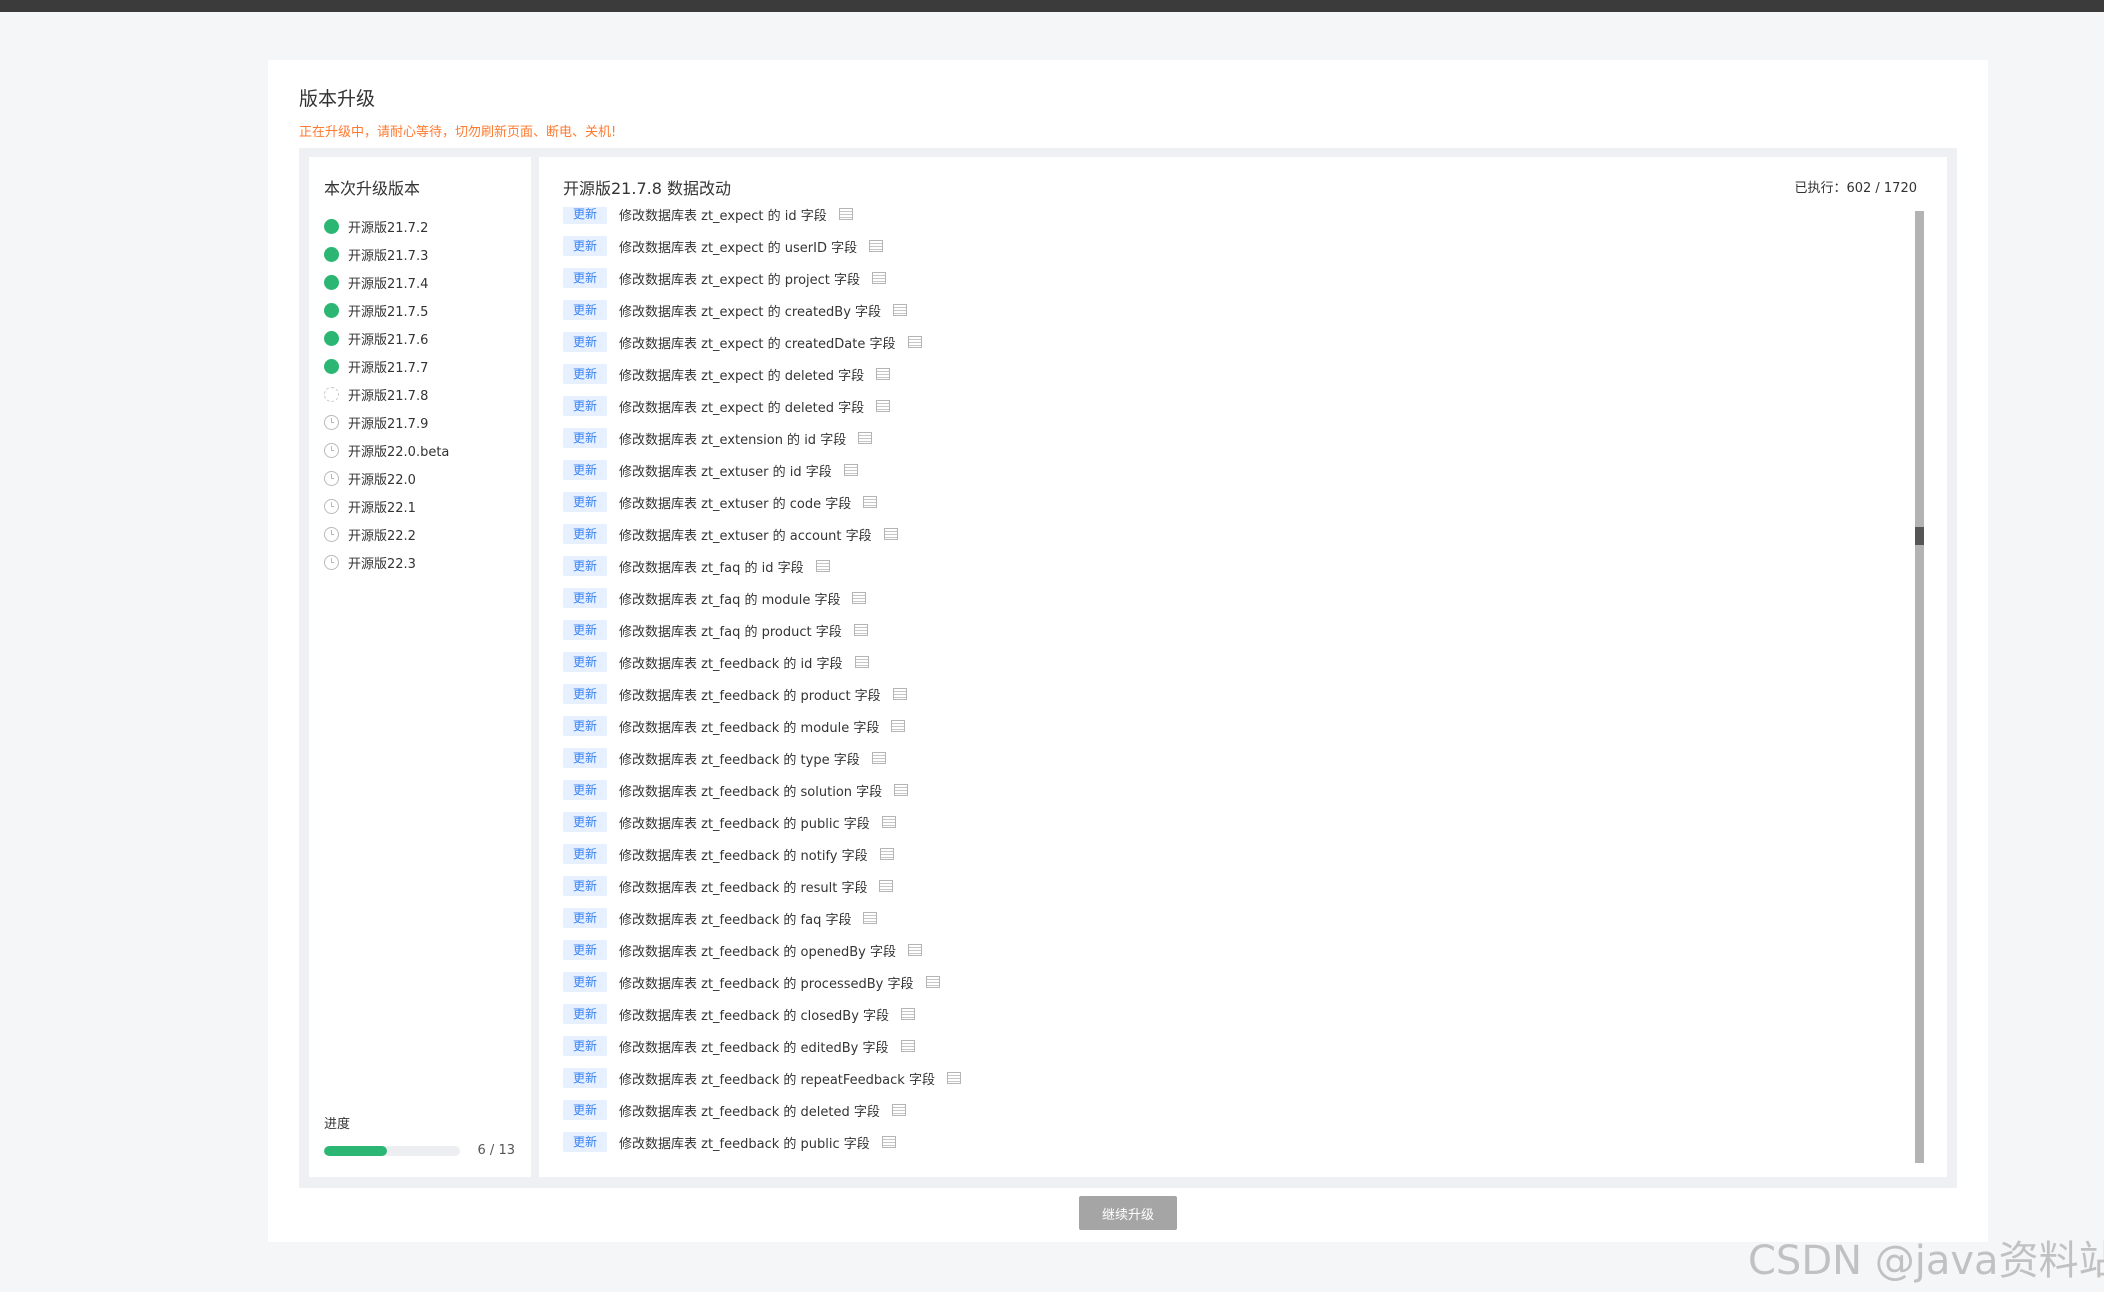 The image size is (2104, 1292). I want to click on version-label: 开源版21.7.4, so click(388, 284).